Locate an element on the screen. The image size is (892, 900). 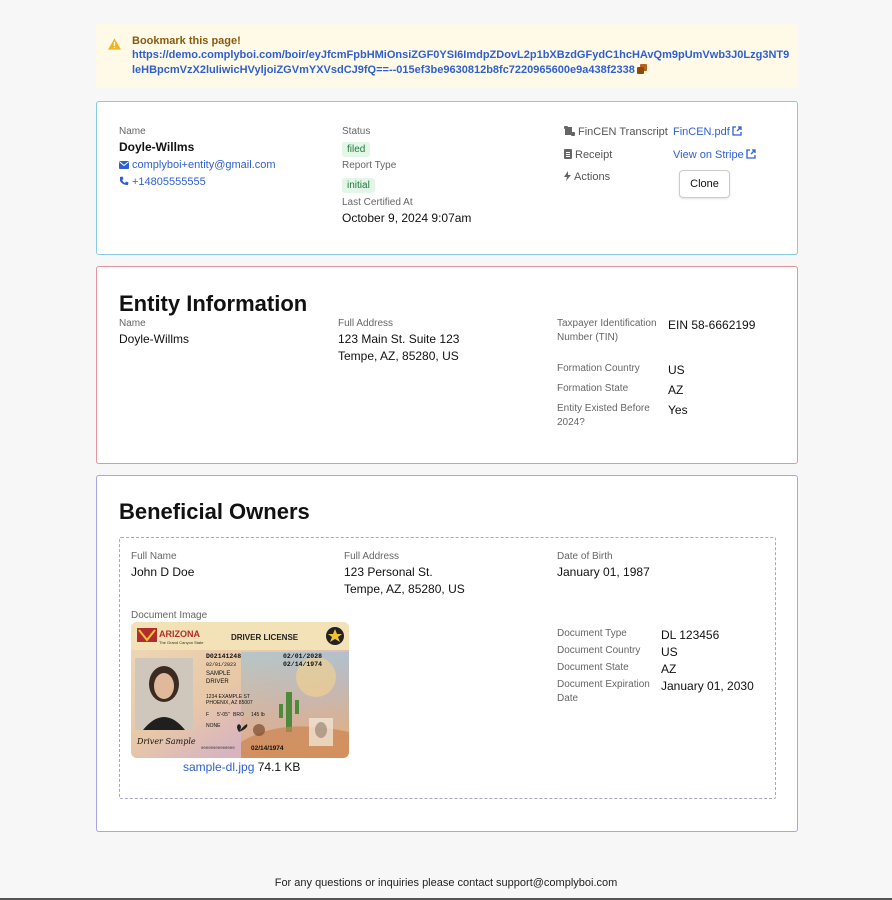
phone-link: +14805555555 is located at coordinates (162, 182).